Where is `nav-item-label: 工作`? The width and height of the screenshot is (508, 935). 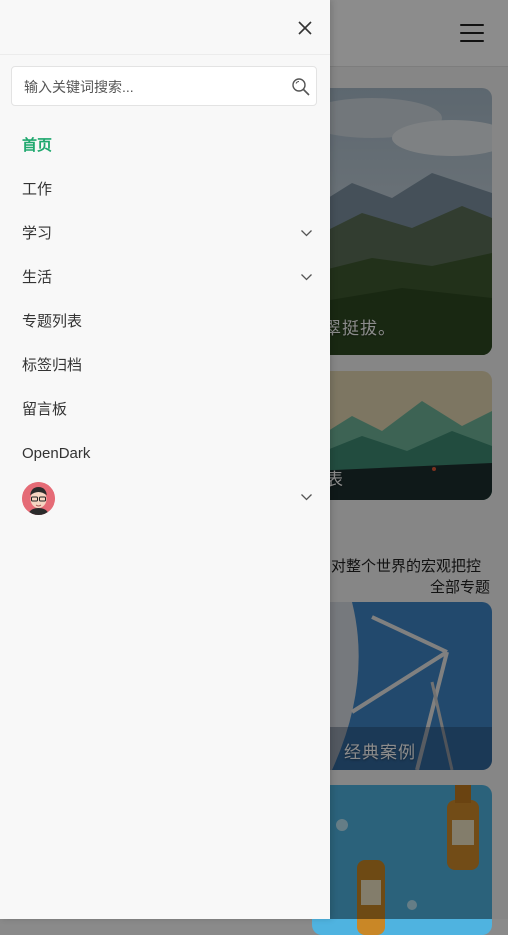 nav-item-label: 工作 is located at coordinates (37, 189).